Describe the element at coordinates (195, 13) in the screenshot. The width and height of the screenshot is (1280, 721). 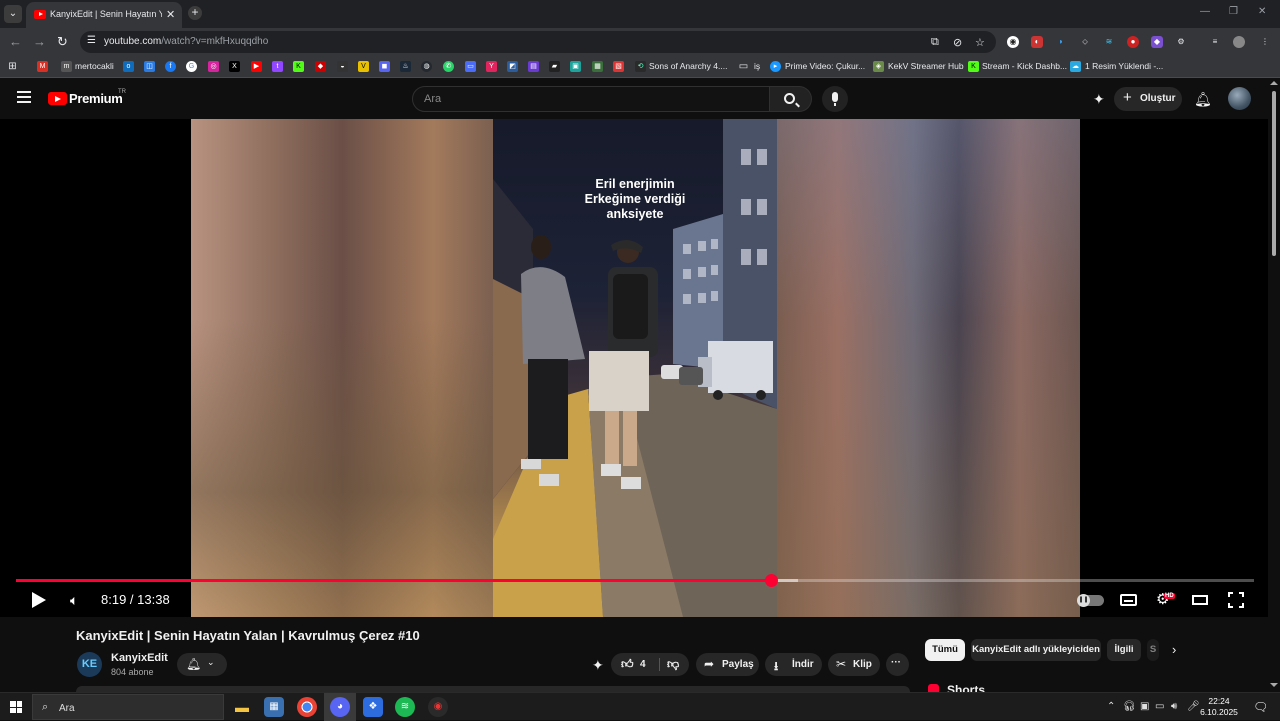
I see `new-tab-button: +` at that location.